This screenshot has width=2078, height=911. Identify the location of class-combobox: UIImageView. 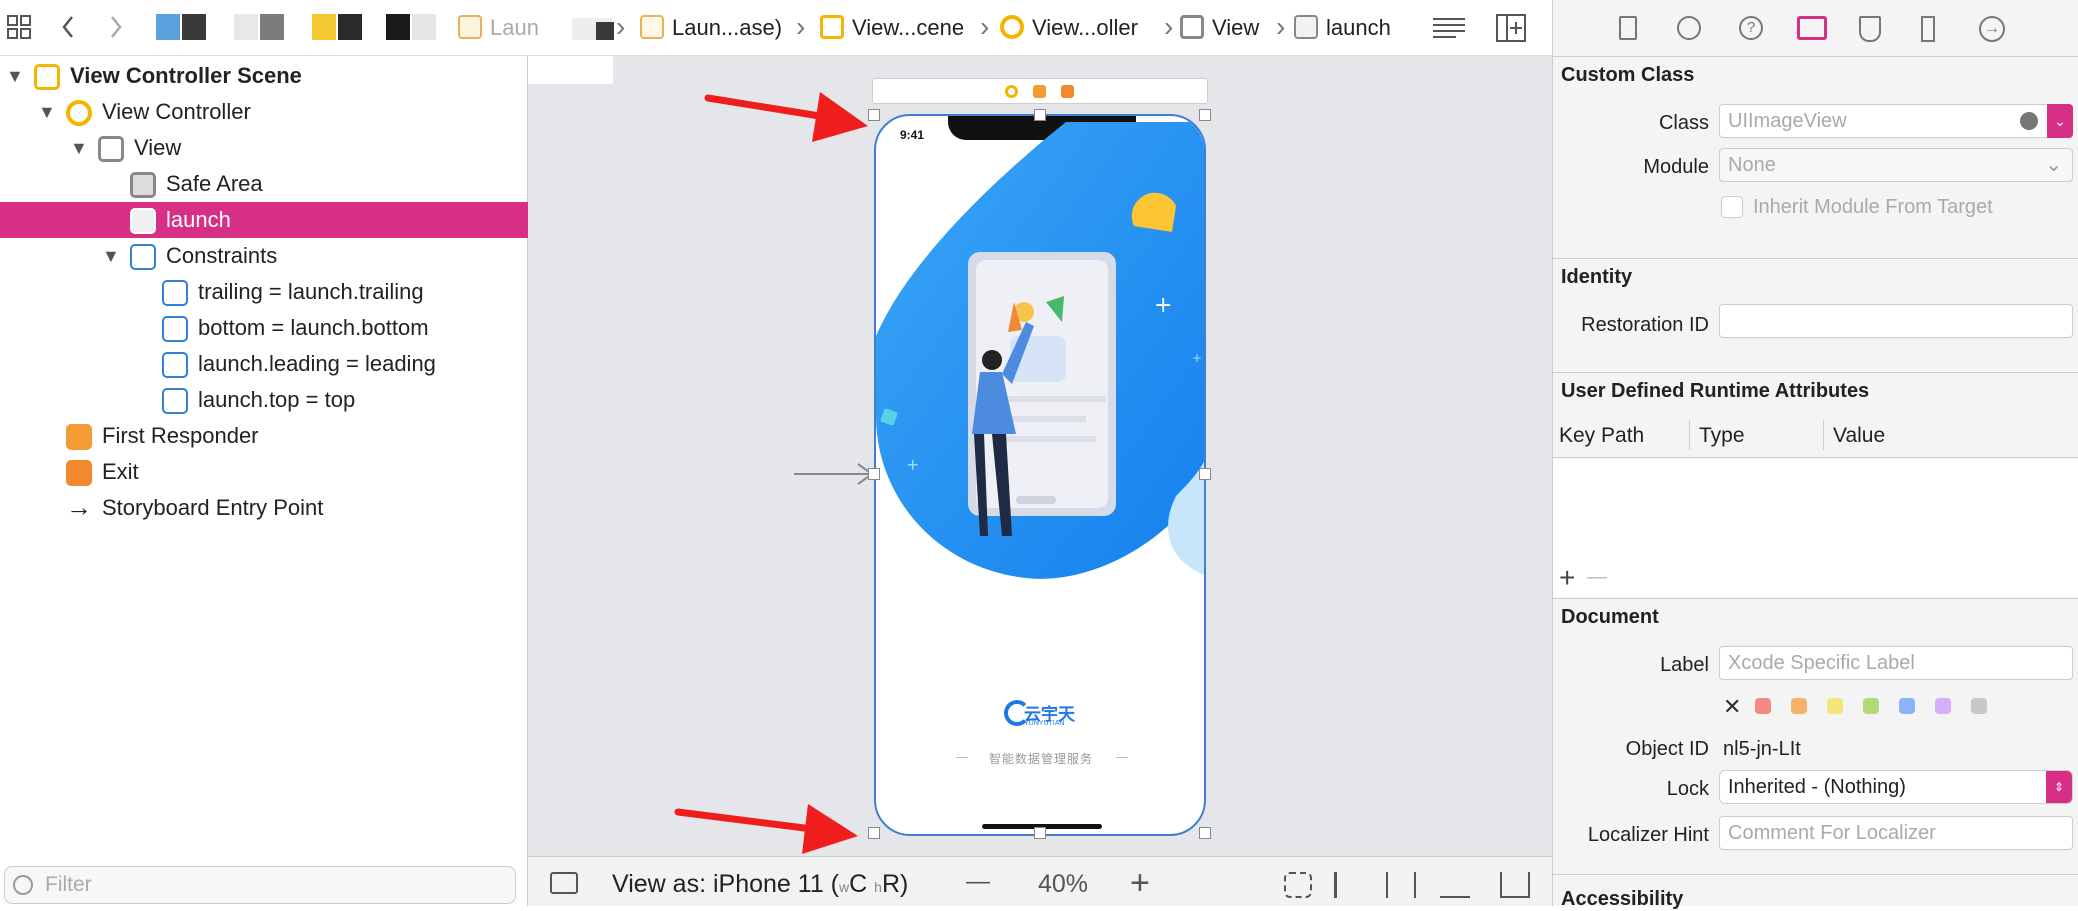
(1884, 121).